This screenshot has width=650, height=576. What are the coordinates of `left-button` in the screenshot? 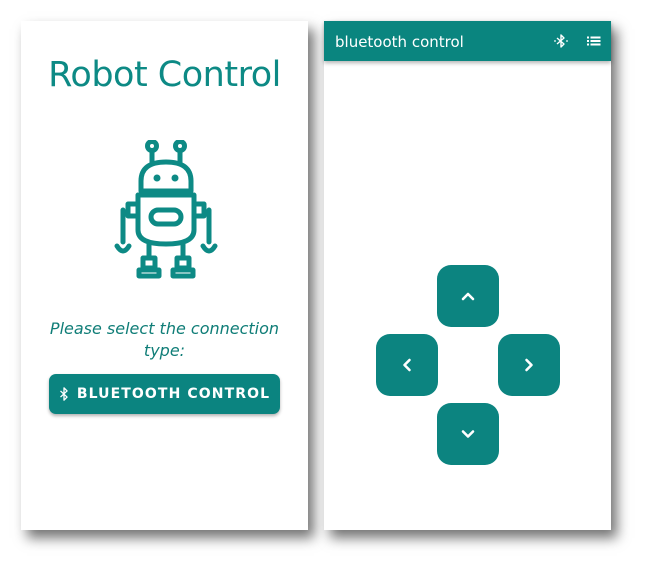 It's located at (407, 365).